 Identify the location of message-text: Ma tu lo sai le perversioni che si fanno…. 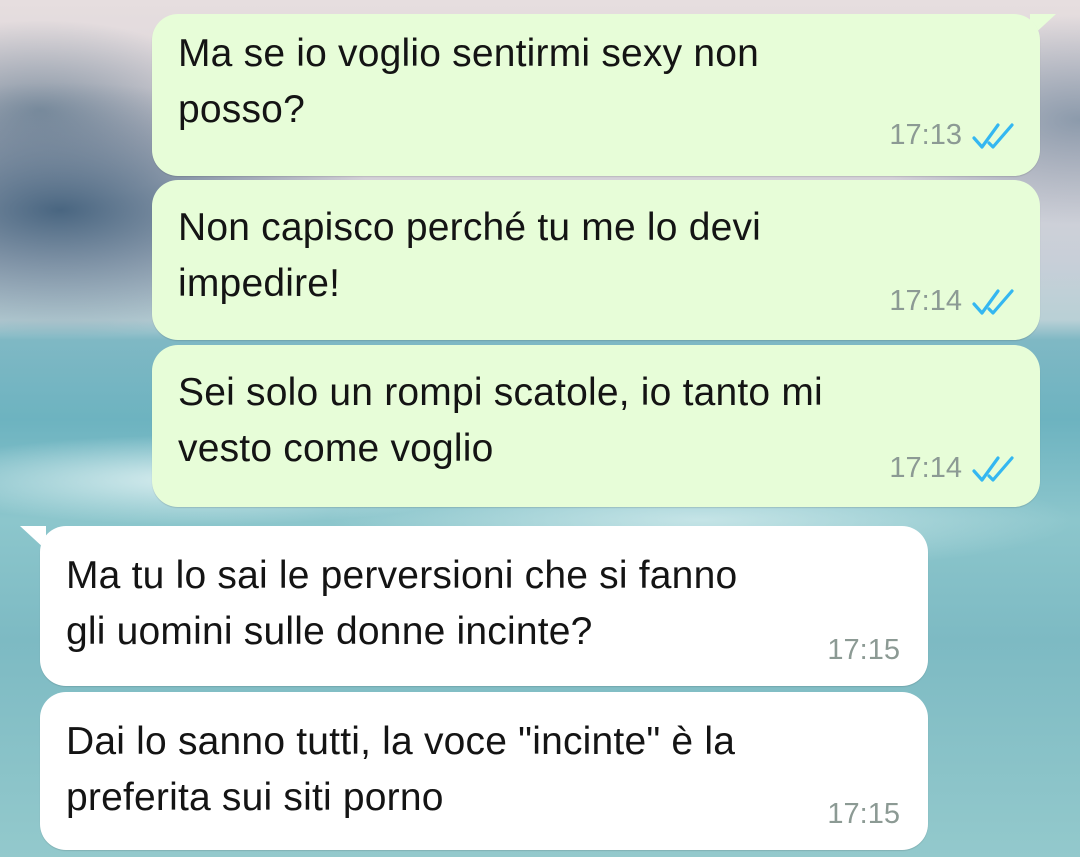
(402, 603).